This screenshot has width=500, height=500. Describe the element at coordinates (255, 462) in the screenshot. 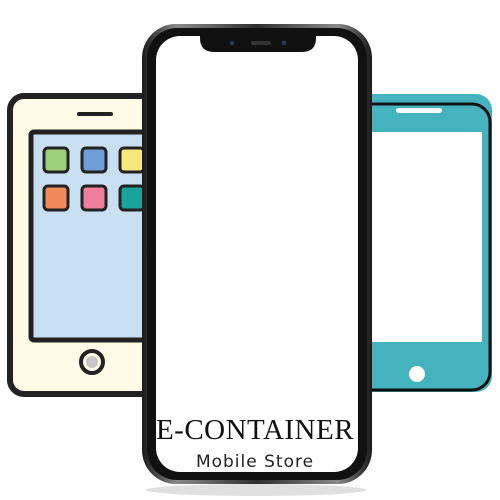

I see `brand-subtitle: Mobile Store` at that location.